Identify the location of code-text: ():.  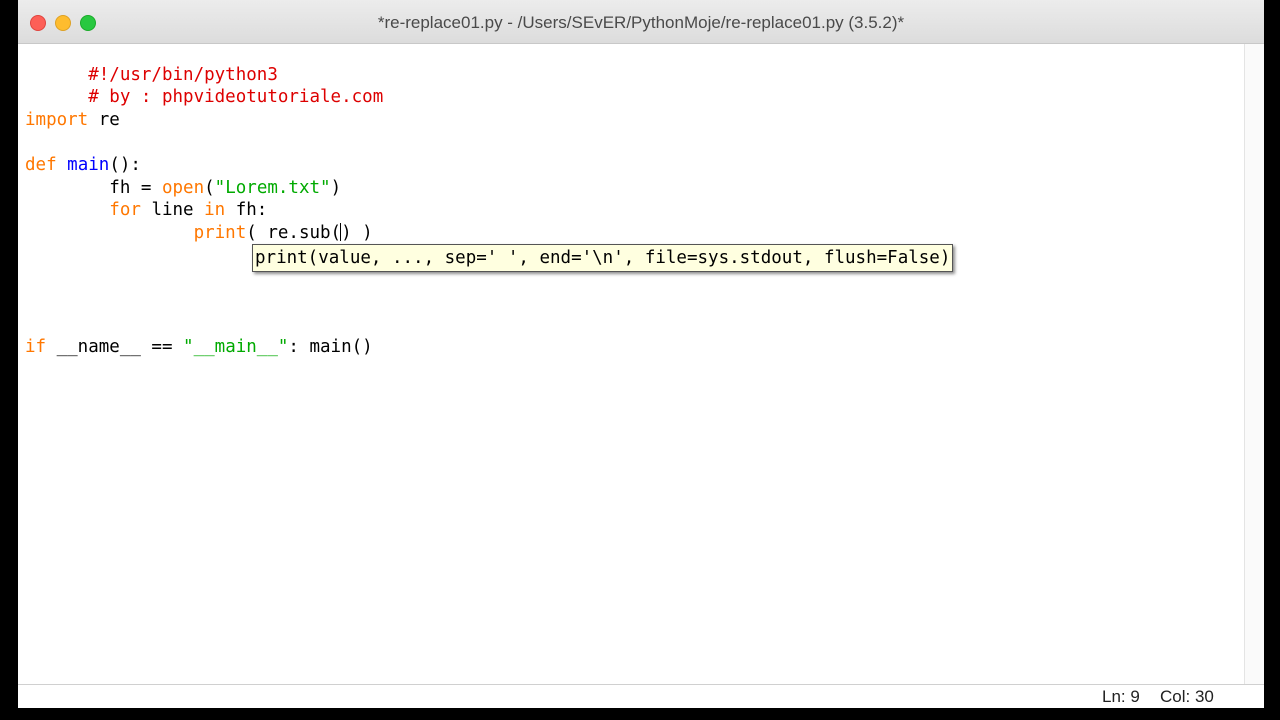
(125, 165).